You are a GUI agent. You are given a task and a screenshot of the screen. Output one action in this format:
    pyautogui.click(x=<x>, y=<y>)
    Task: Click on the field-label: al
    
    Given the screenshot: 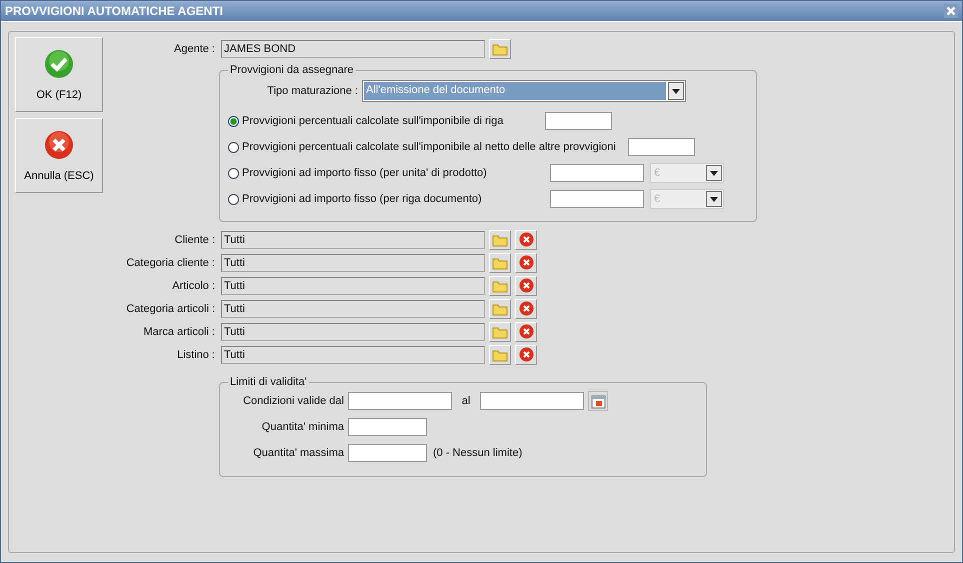 What is the action you would take?
    pyautogui.click(x=466, y=401)
    